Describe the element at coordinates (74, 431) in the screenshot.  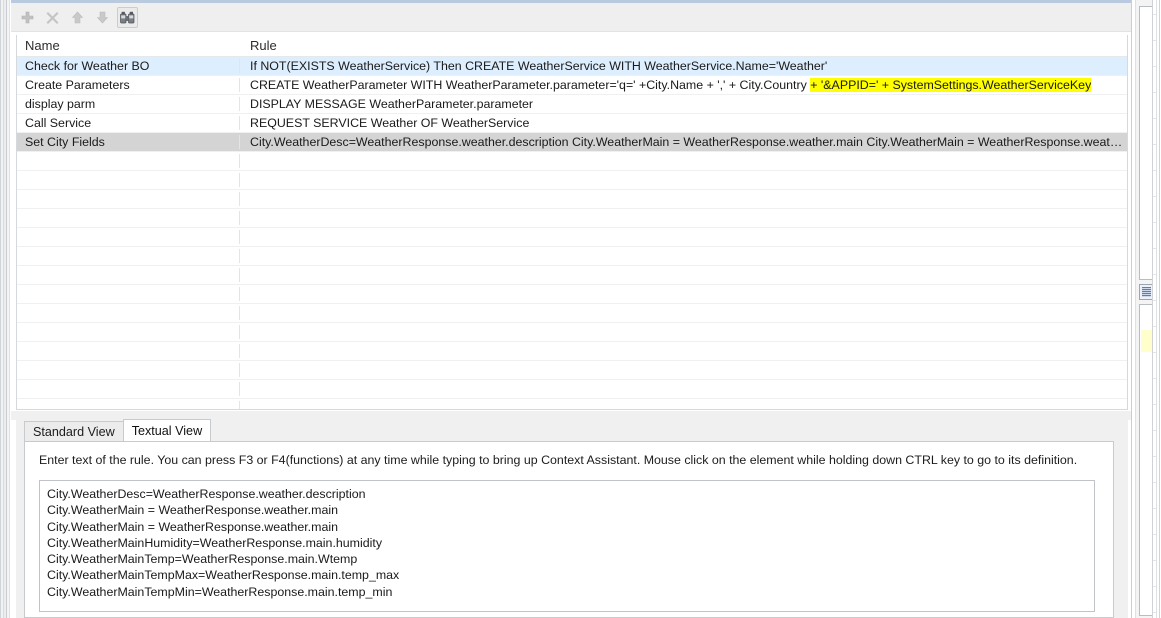
I see `tab-standard-view: Standard View` at that location.